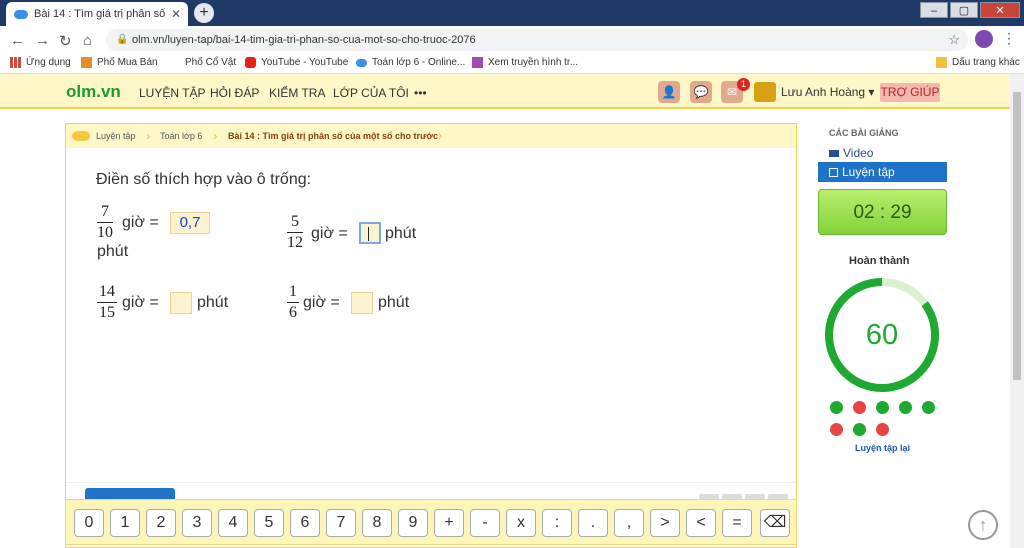 This screenshot has height=548, width=1024. What do you see at coordinates (341, 523) in the screenshot?
I see `keypad-key: 7` at bounding box center [341, 523].